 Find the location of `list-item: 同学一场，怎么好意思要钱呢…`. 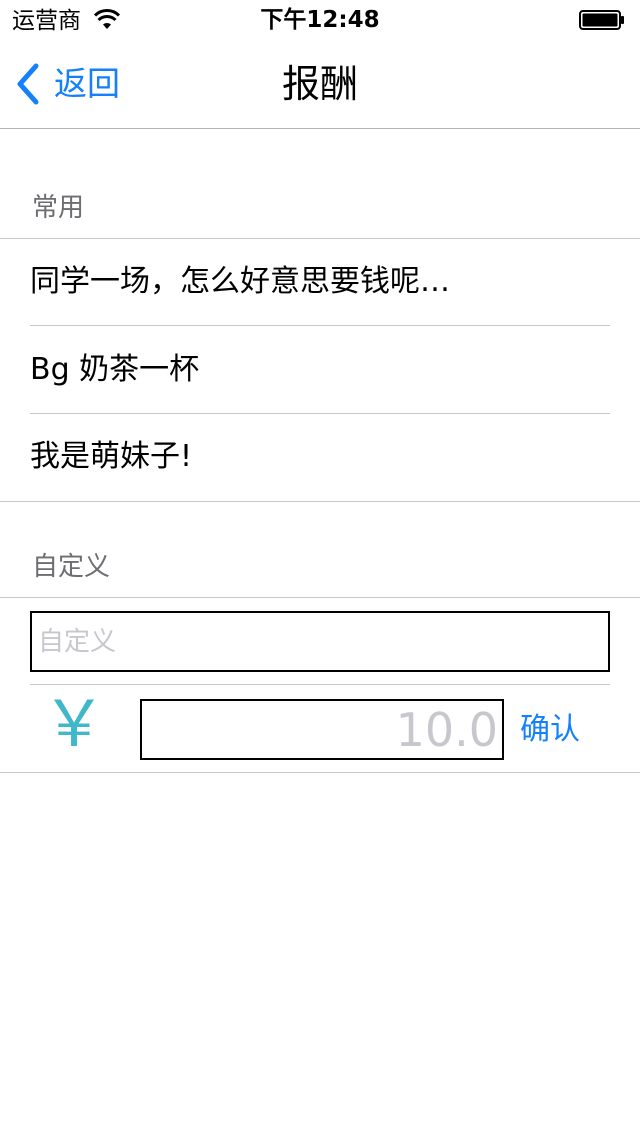

list-item: 同学一场，怎么好意思要钱呢… is located at coordinates (240, 282).